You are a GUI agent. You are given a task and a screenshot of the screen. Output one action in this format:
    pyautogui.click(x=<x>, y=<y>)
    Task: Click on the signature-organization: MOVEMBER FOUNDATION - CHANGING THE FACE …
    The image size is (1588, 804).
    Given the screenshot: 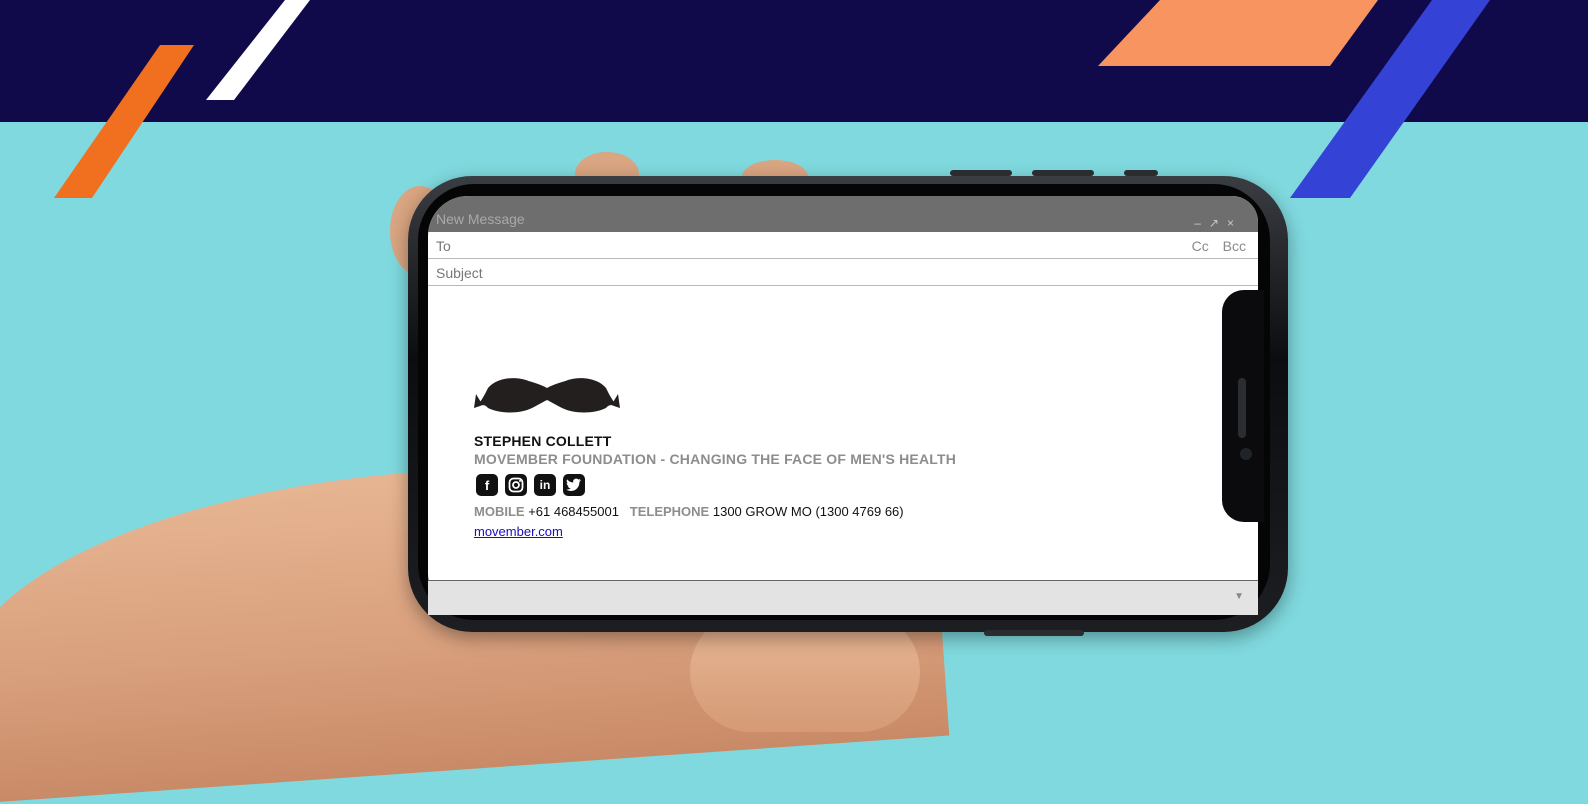 What is the action you would take?
    pyautogui.click(x=715, y=459)
    